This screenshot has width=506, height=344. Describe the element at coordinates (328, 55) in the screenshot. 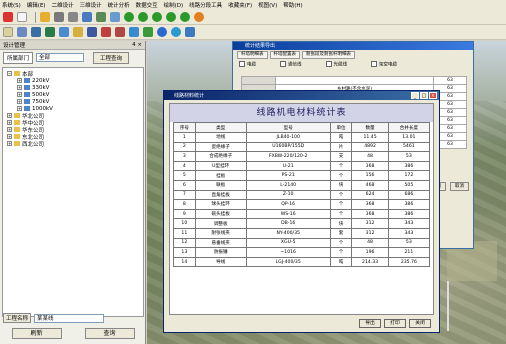

I see `tab-tension-detail: 耐张段及耐张杆明细表` at that location.